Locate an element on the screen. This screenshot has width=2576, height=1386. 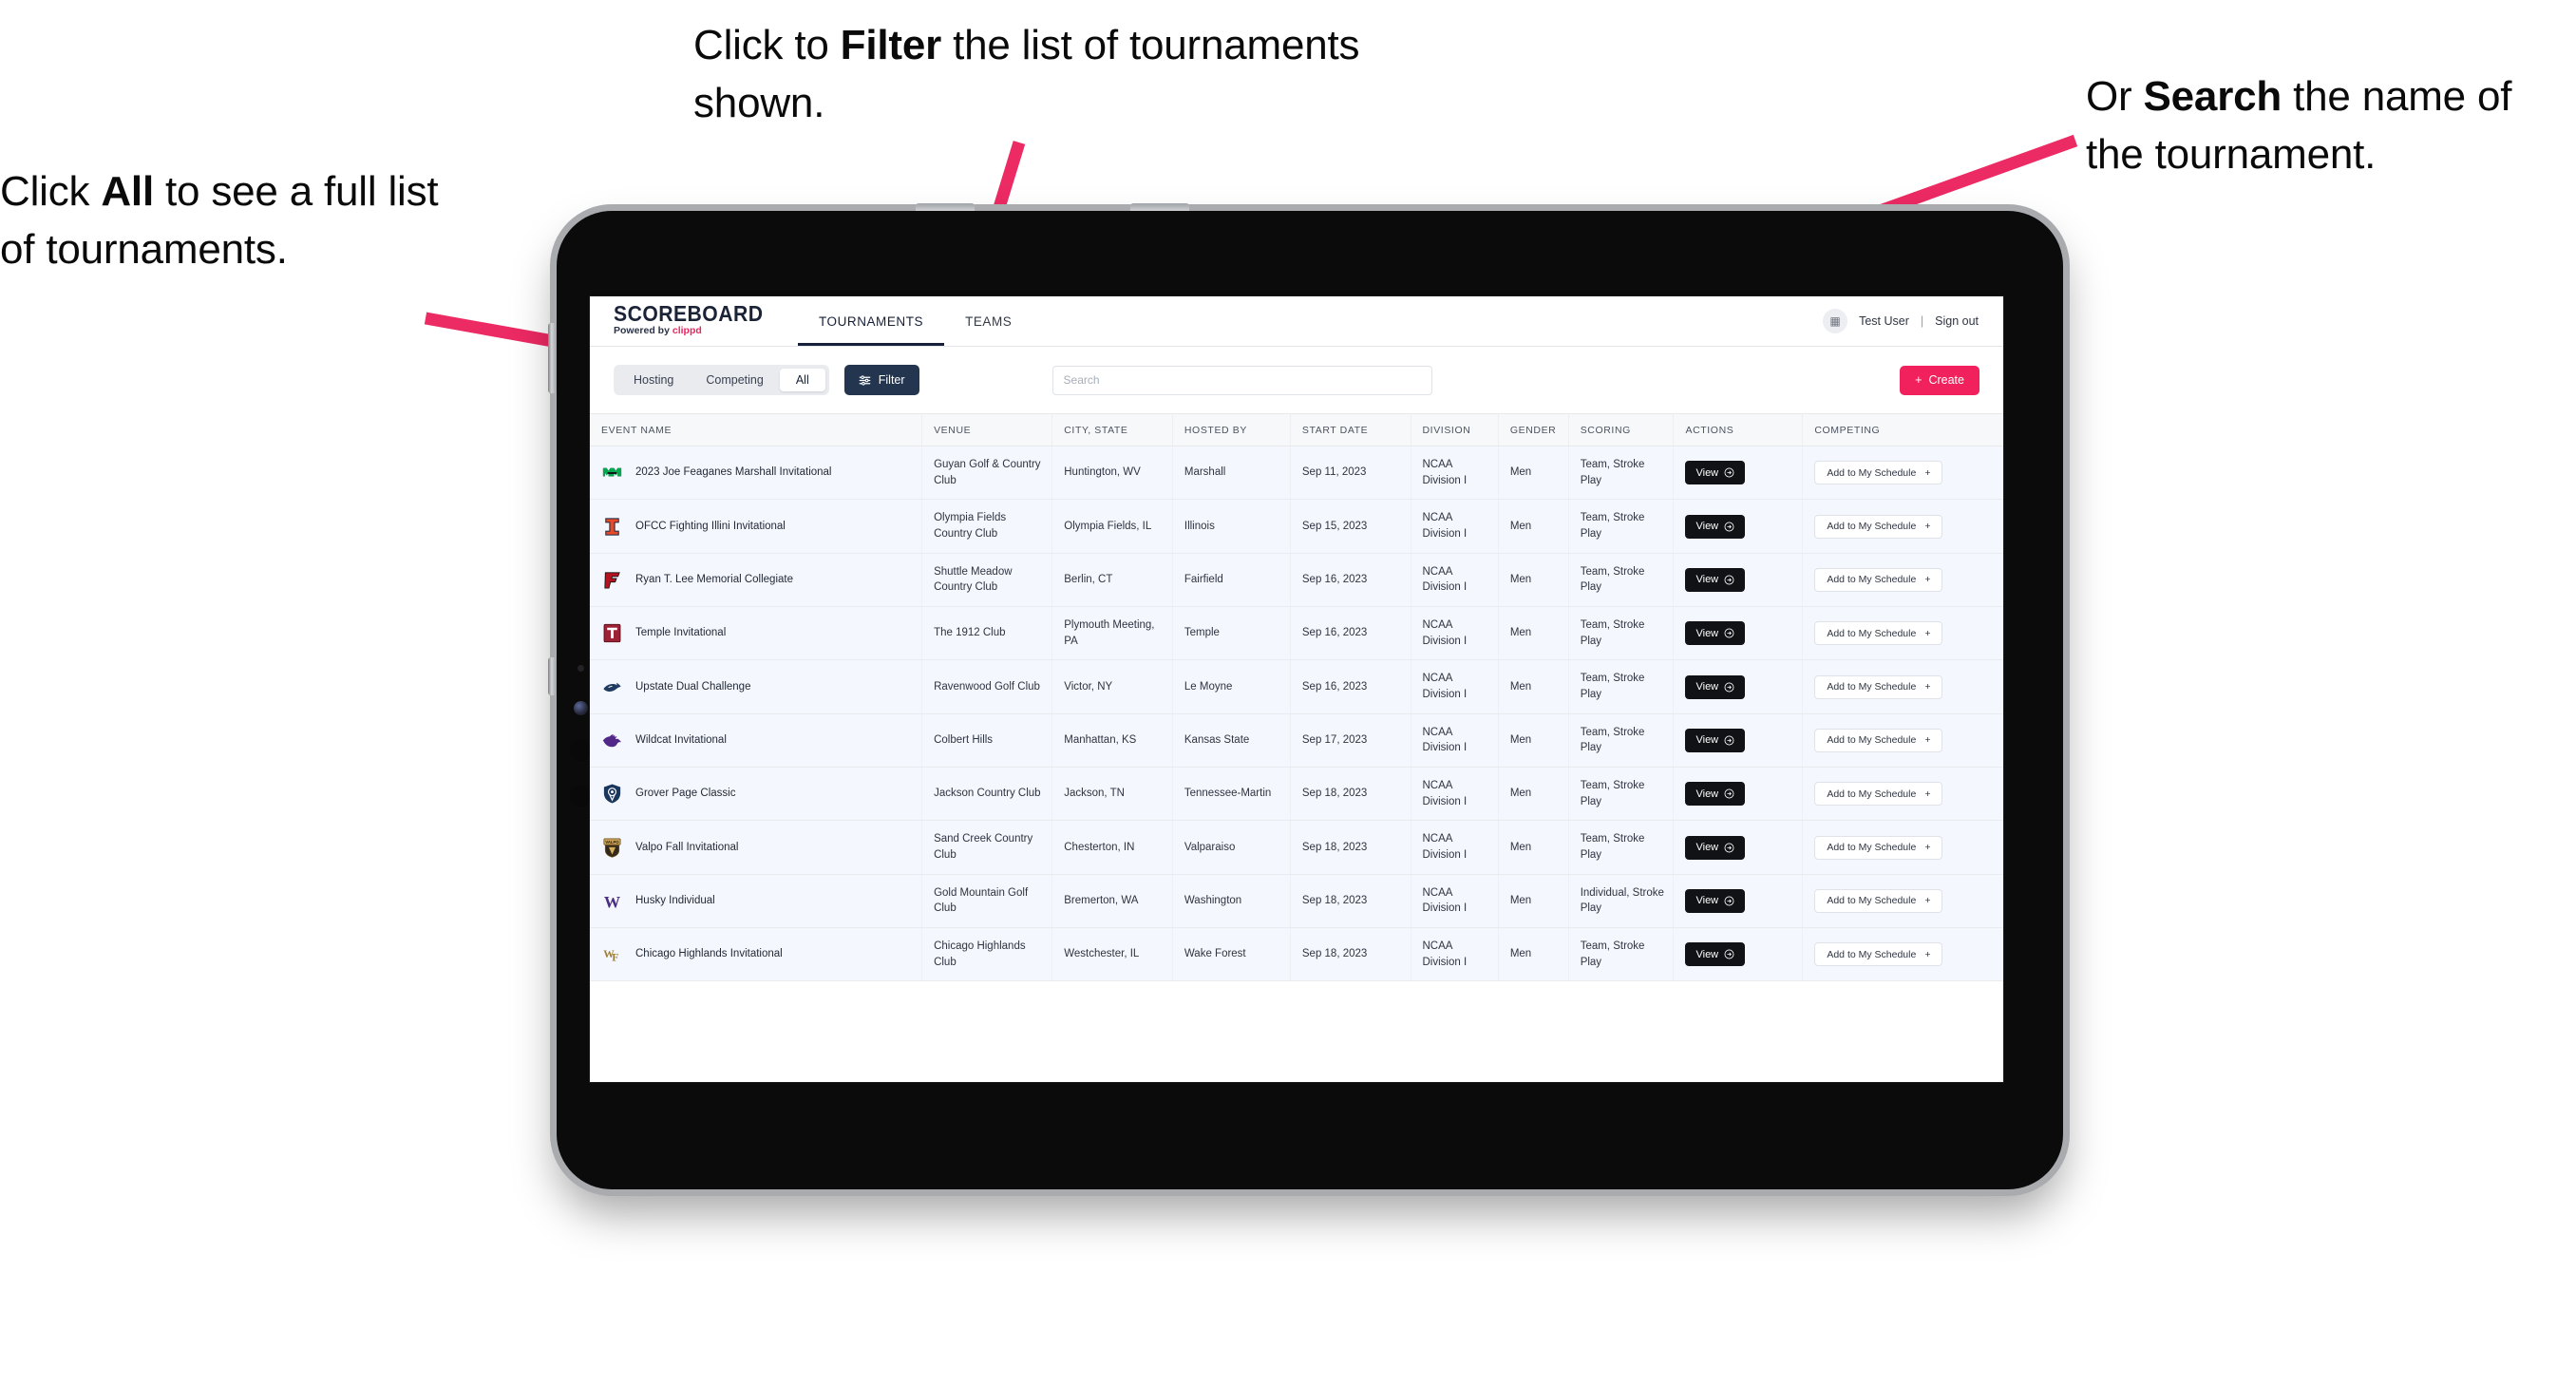
create-button: + Create is located at coordinates (1939, 380).